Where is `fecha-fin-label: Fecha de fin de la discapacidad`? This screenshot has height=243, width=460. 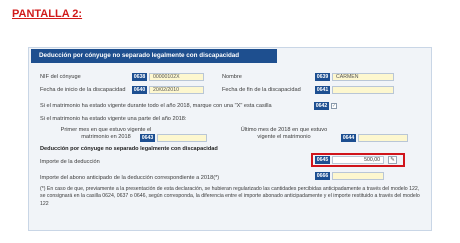 fecha-fin-label: Fecha de fin de la discapacidad is located at coordinates (261, 90).